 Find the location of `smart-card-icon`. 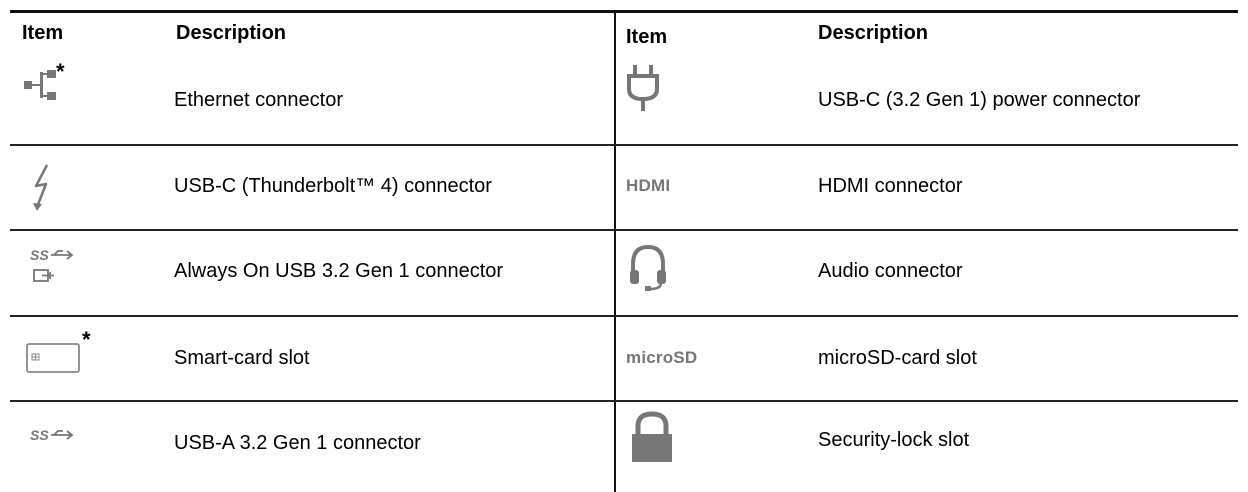

smart-card-icon is located at coordinates (54, 359).